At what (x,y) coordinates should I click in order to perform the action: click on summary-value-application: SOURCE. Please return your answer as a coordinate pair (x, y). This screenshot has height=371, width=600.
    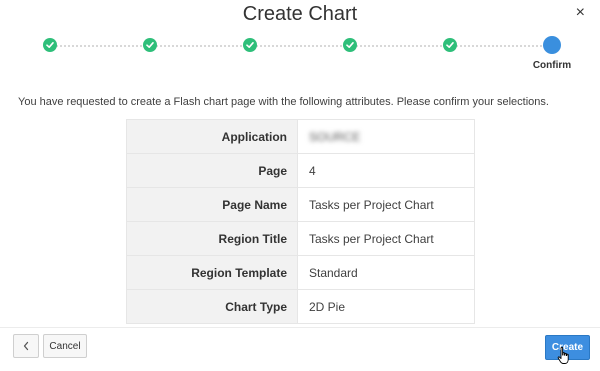
    Looking at the image, I should click on (386, 136).